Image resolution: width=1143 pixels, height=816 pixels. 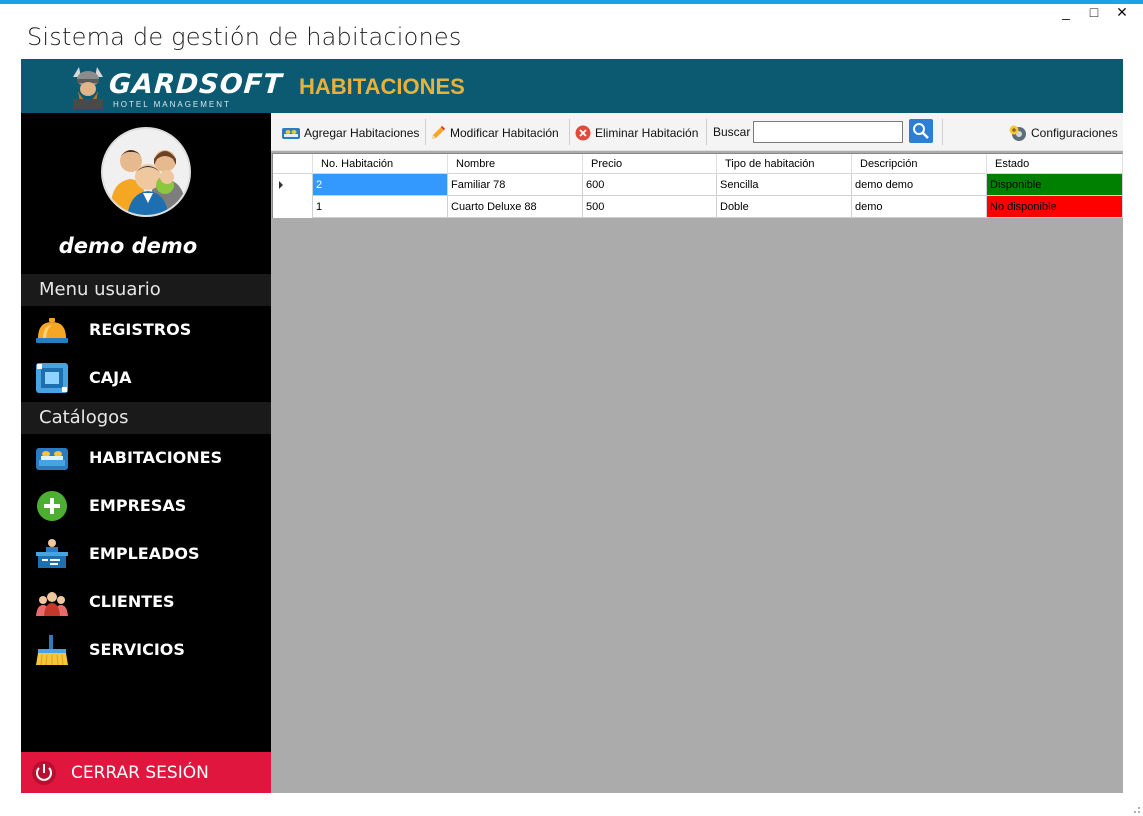 I want to click on maximize-button: □, so click(x=1094, y=12).